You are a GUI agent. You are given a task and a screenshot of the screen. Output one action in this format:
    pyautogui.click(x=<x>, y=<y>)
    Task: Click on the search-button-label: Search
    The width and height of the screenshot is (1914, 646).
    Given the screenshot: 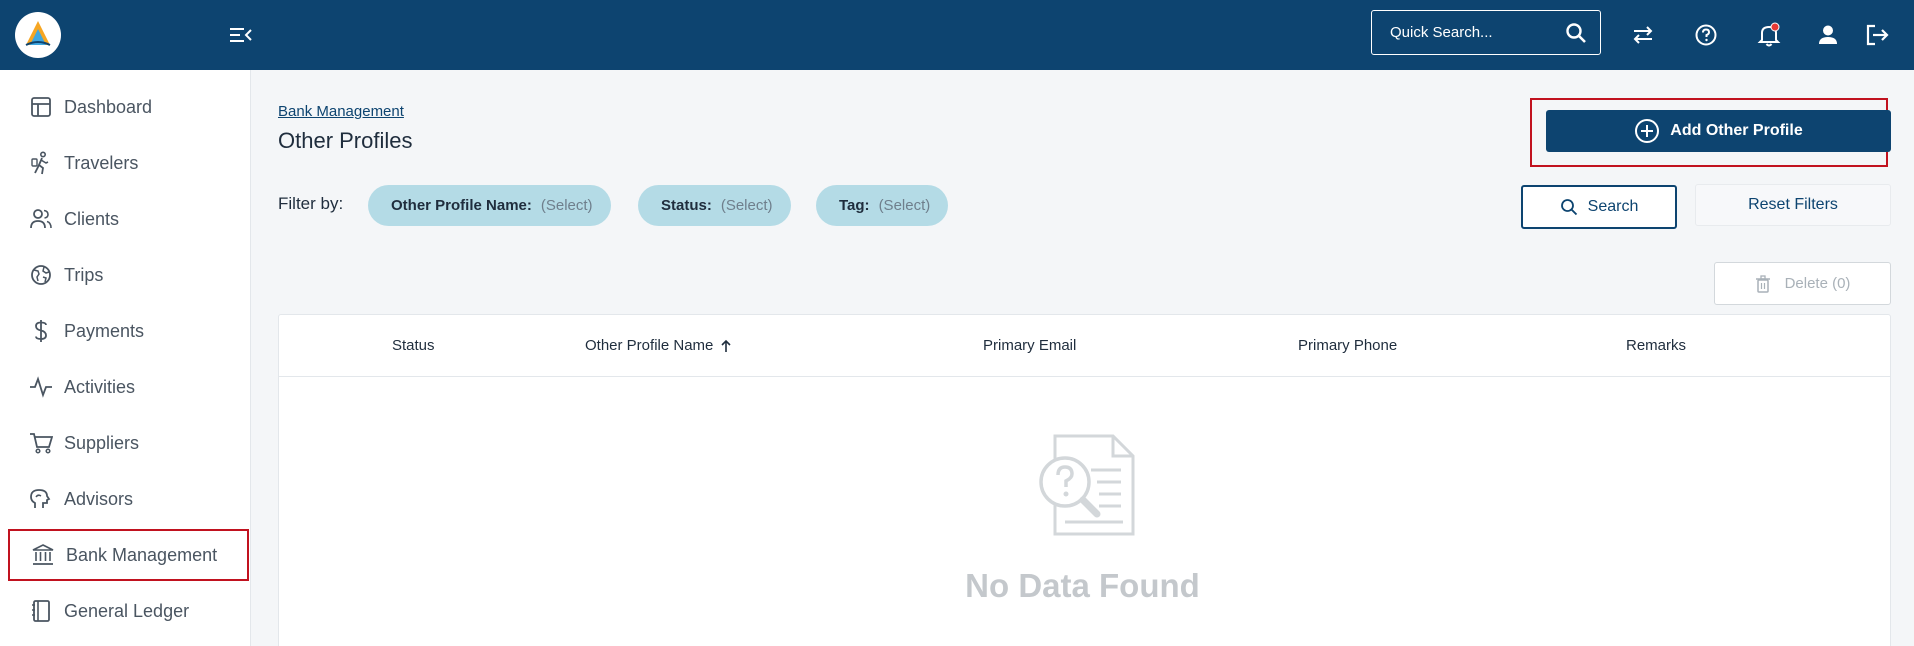 What is the action you would take?
    pyautogui.click(x=1613, y=206)
    